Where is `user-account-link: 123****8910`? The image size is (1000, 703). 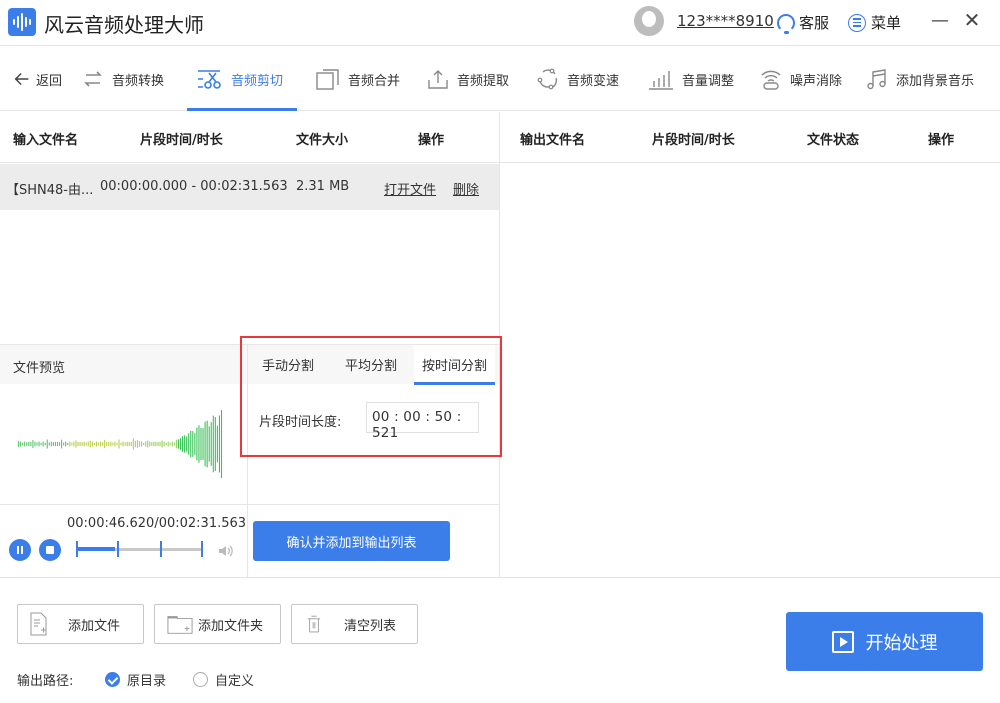 user-account-link: 123****8910 is located at coordinates (725, 21).